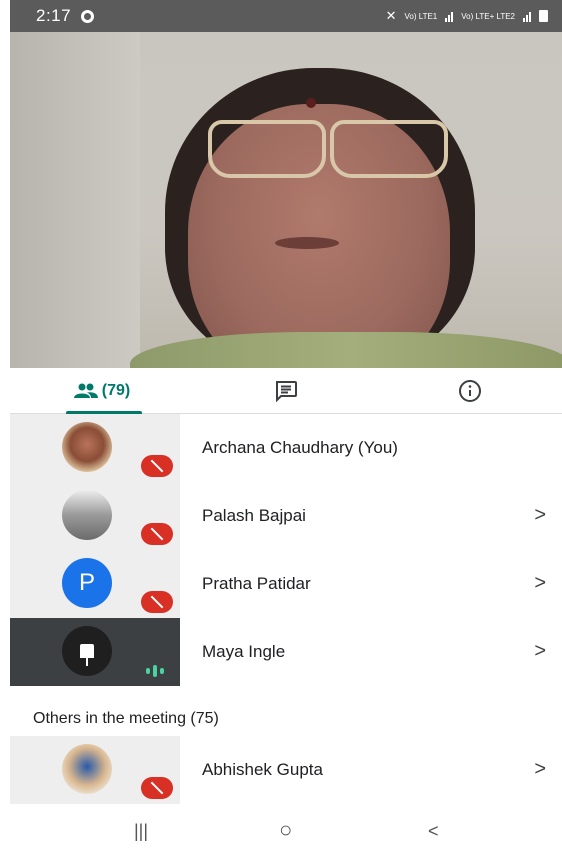 The width and height of the screenshot is (562, 848). What do you see at coordinates (300, 447) in the screenshot?
I see `participant-name: Archana Chaudhary (You)` at bounding box center [300, 447].